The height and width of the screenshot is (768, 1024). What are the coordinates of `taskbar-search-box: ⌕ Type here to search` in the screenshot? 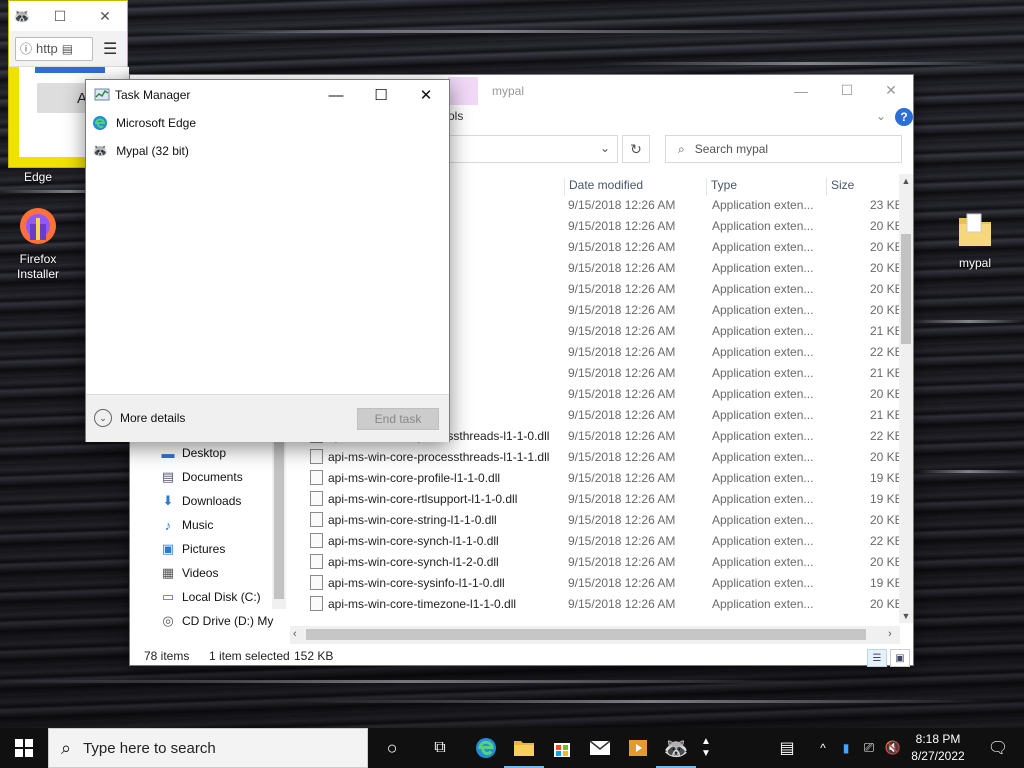 It's located at (208, 748).